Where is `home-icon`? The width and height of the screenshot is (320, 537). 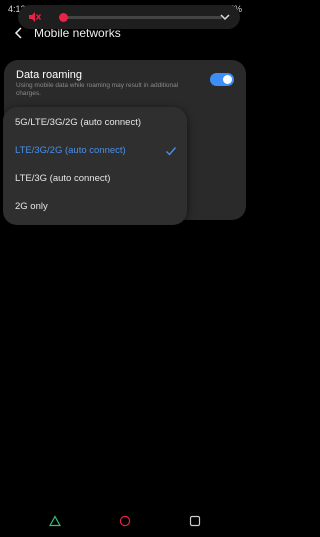
home-icon is located at coordinates (125, 521).